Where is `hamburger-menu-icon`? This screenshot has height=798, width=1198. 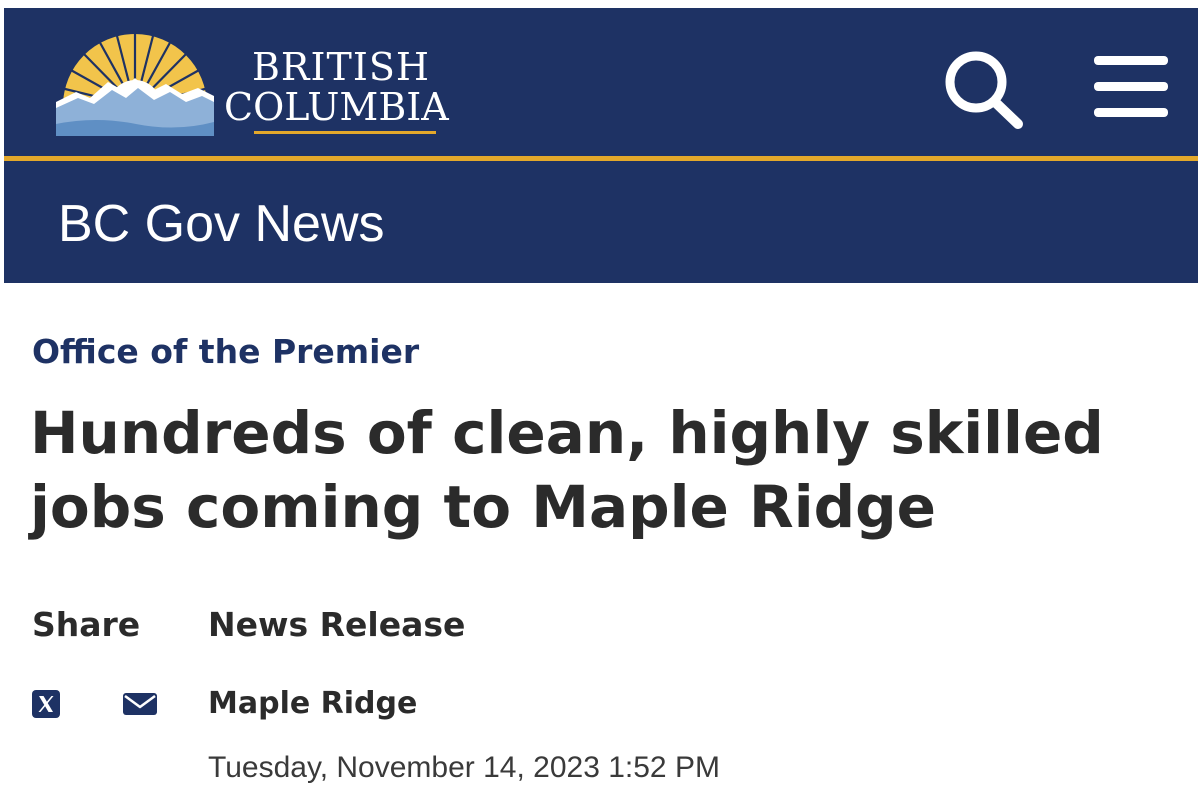
hamburger-menu-icon is located at coordinates (1131, 86).